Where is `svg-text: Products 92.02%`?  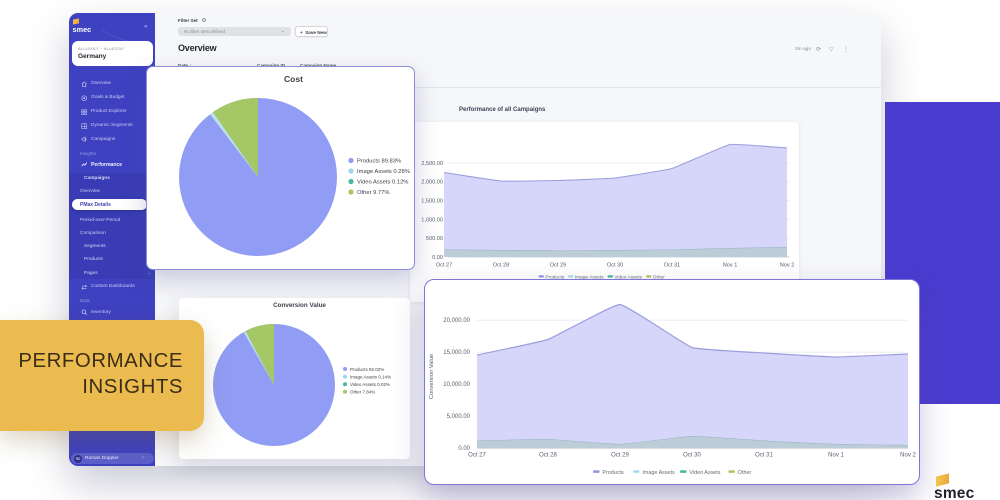 svg-text: Products 92.02% is located at coordinates (367, 369).